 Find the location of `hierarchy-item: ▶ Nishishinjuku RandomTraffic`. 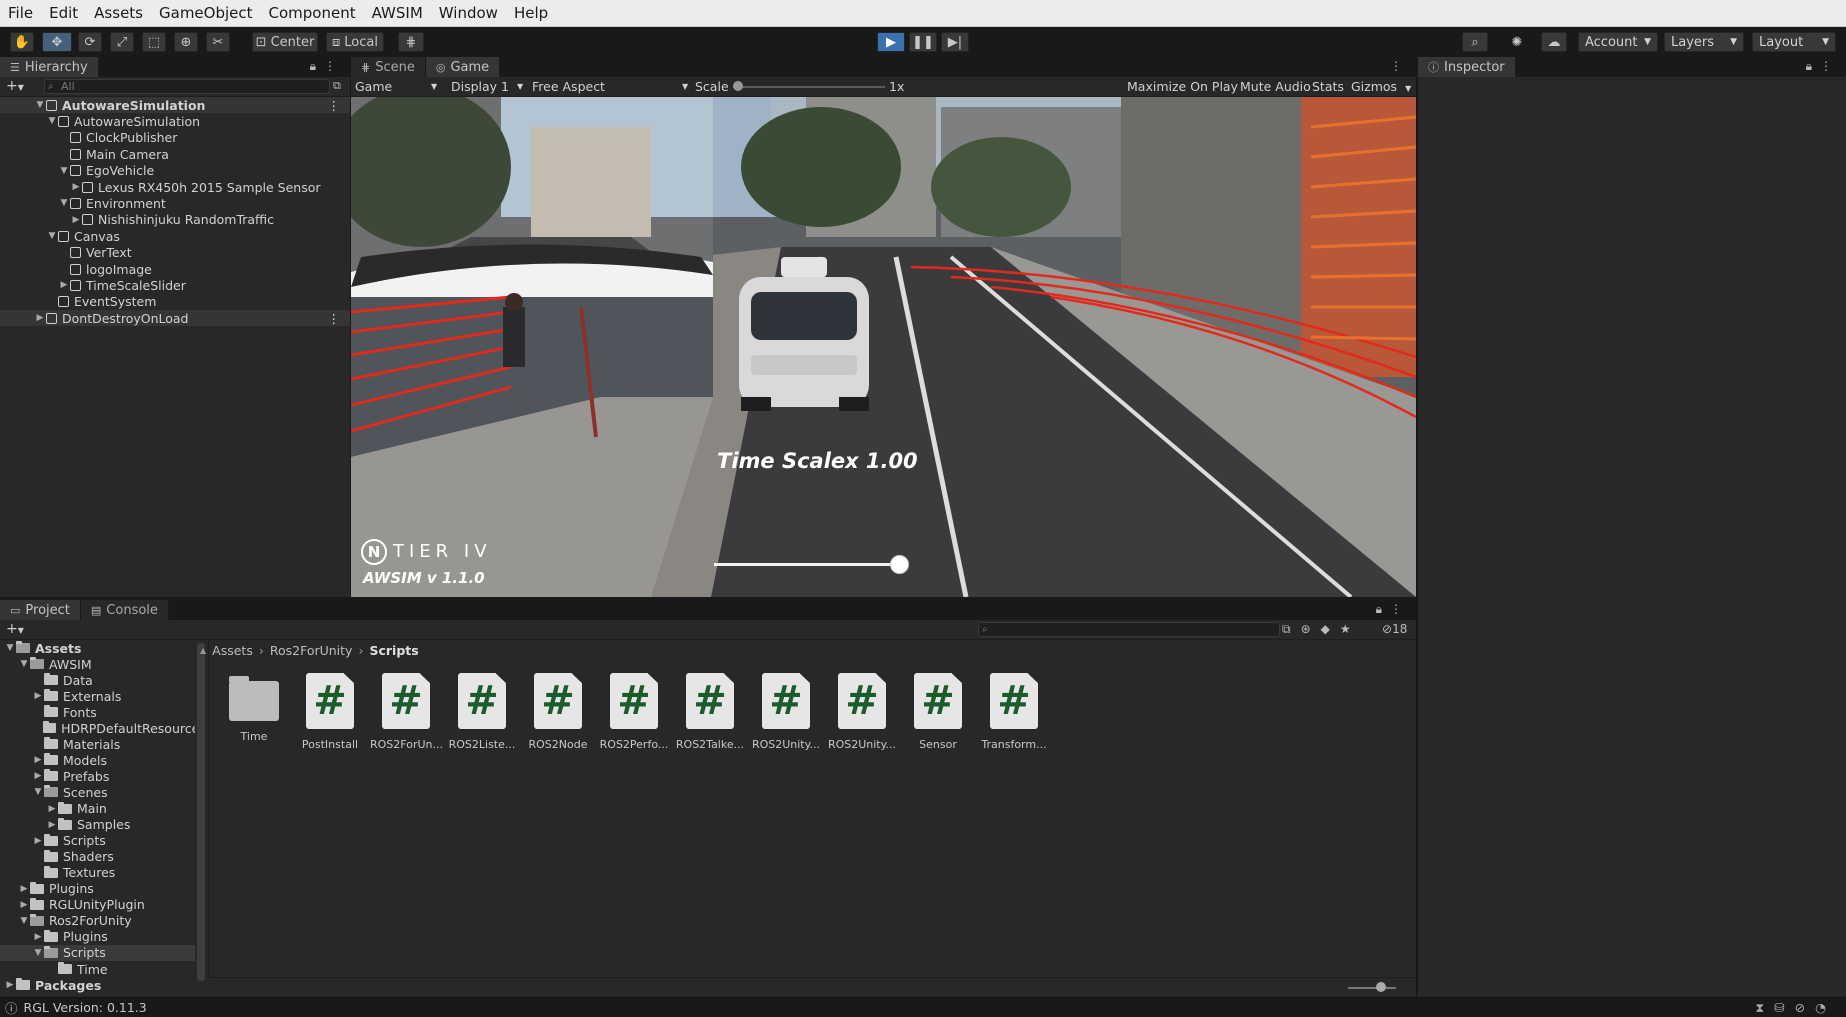

hierarchy-item: ▶ Nishishinjuku RandomTraffic is located at coordinates (137, 220).